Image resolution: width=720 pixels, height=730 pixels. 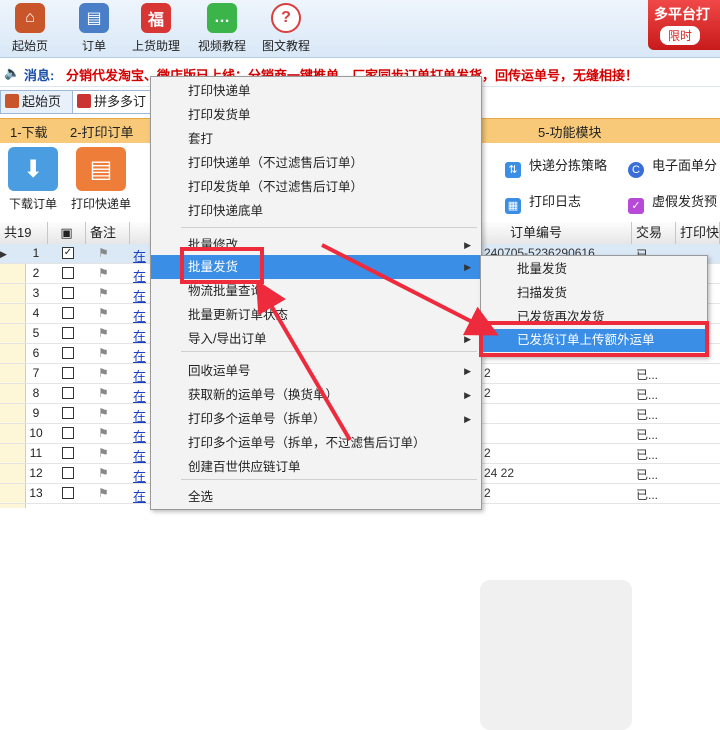 I want to click on annotation-arrows, so click(x=377, y=342).